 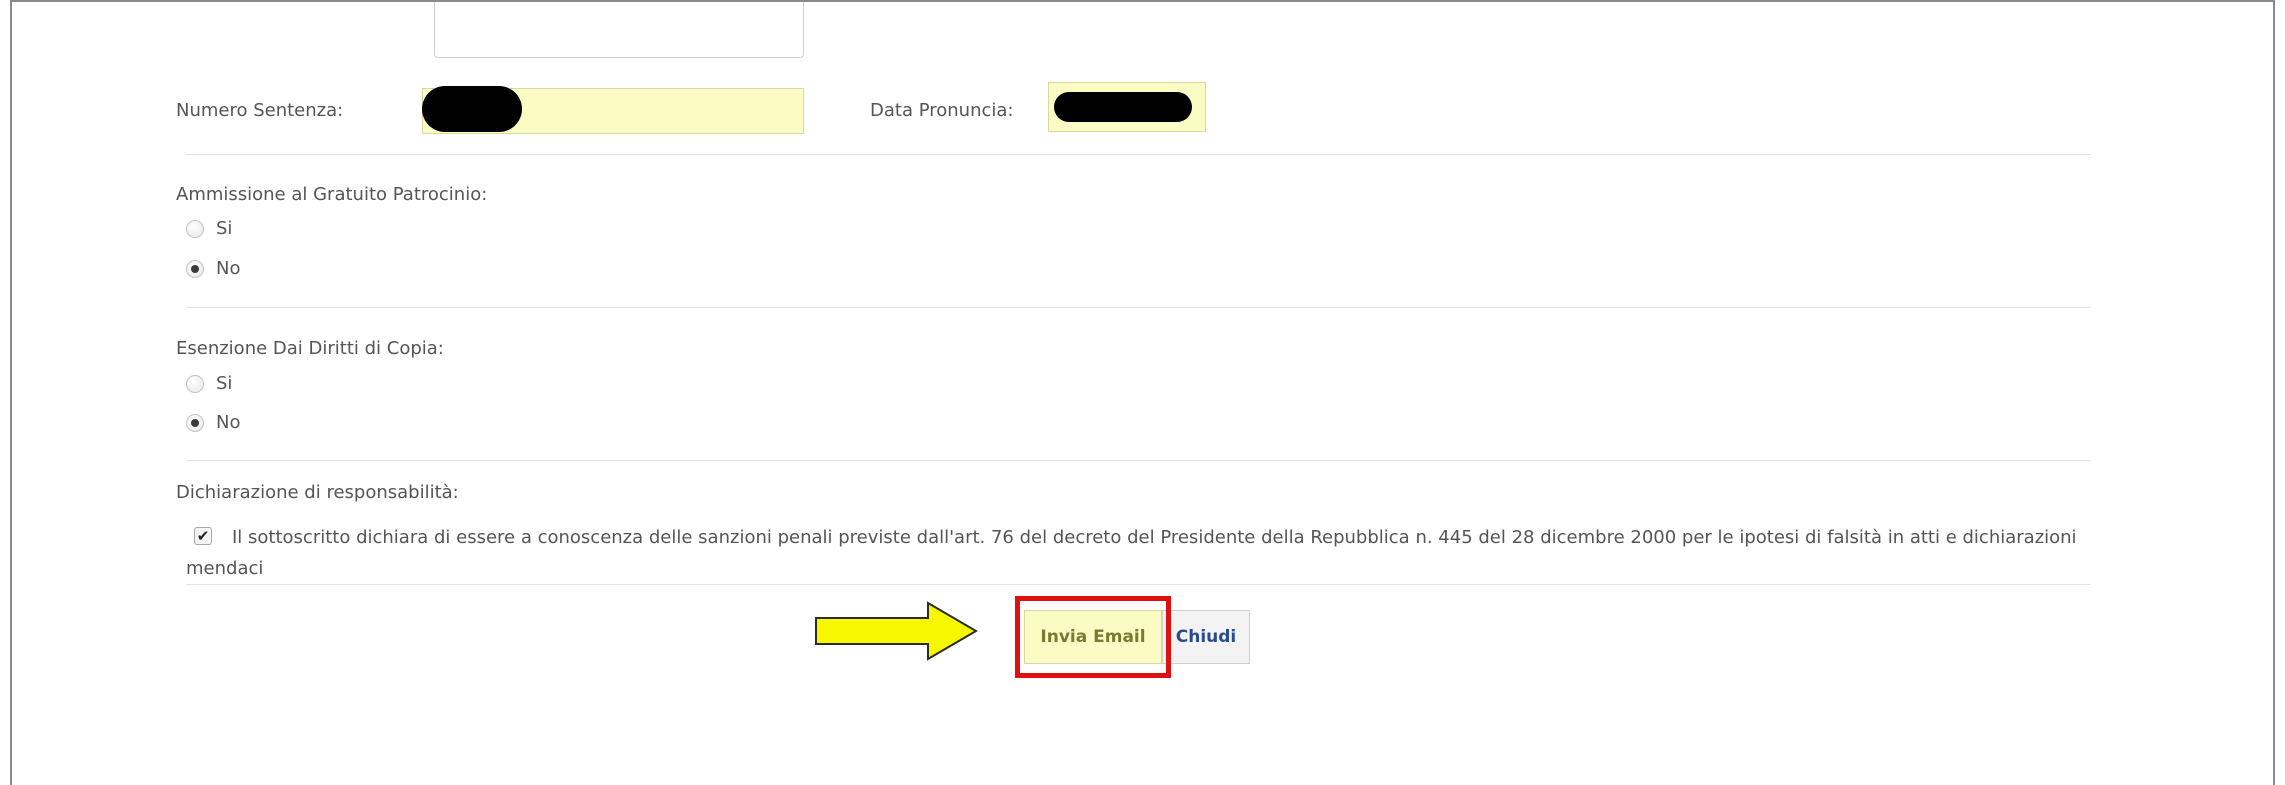 I want to click on data-pronuncia-label: Data Pronuncia:, so click(x=942, y=110).